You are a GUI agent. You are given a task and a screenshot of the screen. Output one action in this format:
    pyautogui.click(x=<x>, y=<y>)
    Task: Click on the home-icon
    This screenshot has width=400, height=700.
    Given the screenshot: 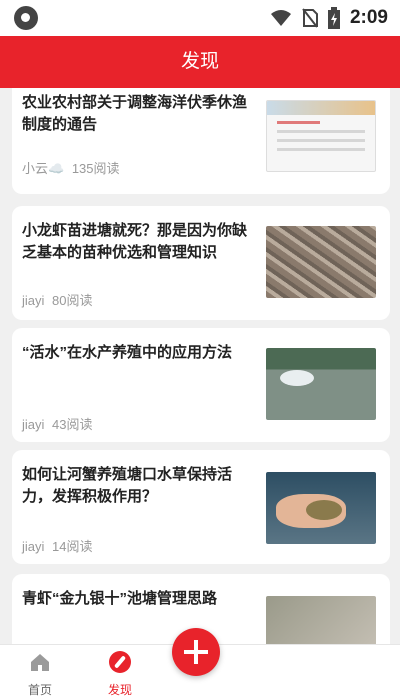 What is the action you would take?
    pyautogui.click(x=40, y=662)
    